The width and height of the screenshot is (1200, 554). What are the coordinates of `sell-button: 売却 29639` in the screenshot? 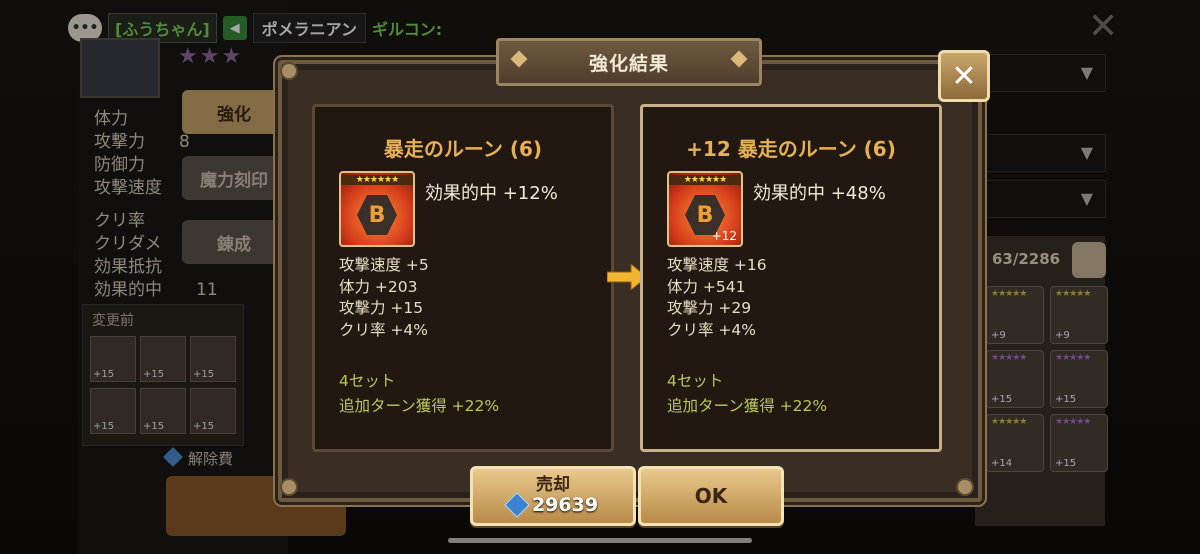 It's located at (553, 496).